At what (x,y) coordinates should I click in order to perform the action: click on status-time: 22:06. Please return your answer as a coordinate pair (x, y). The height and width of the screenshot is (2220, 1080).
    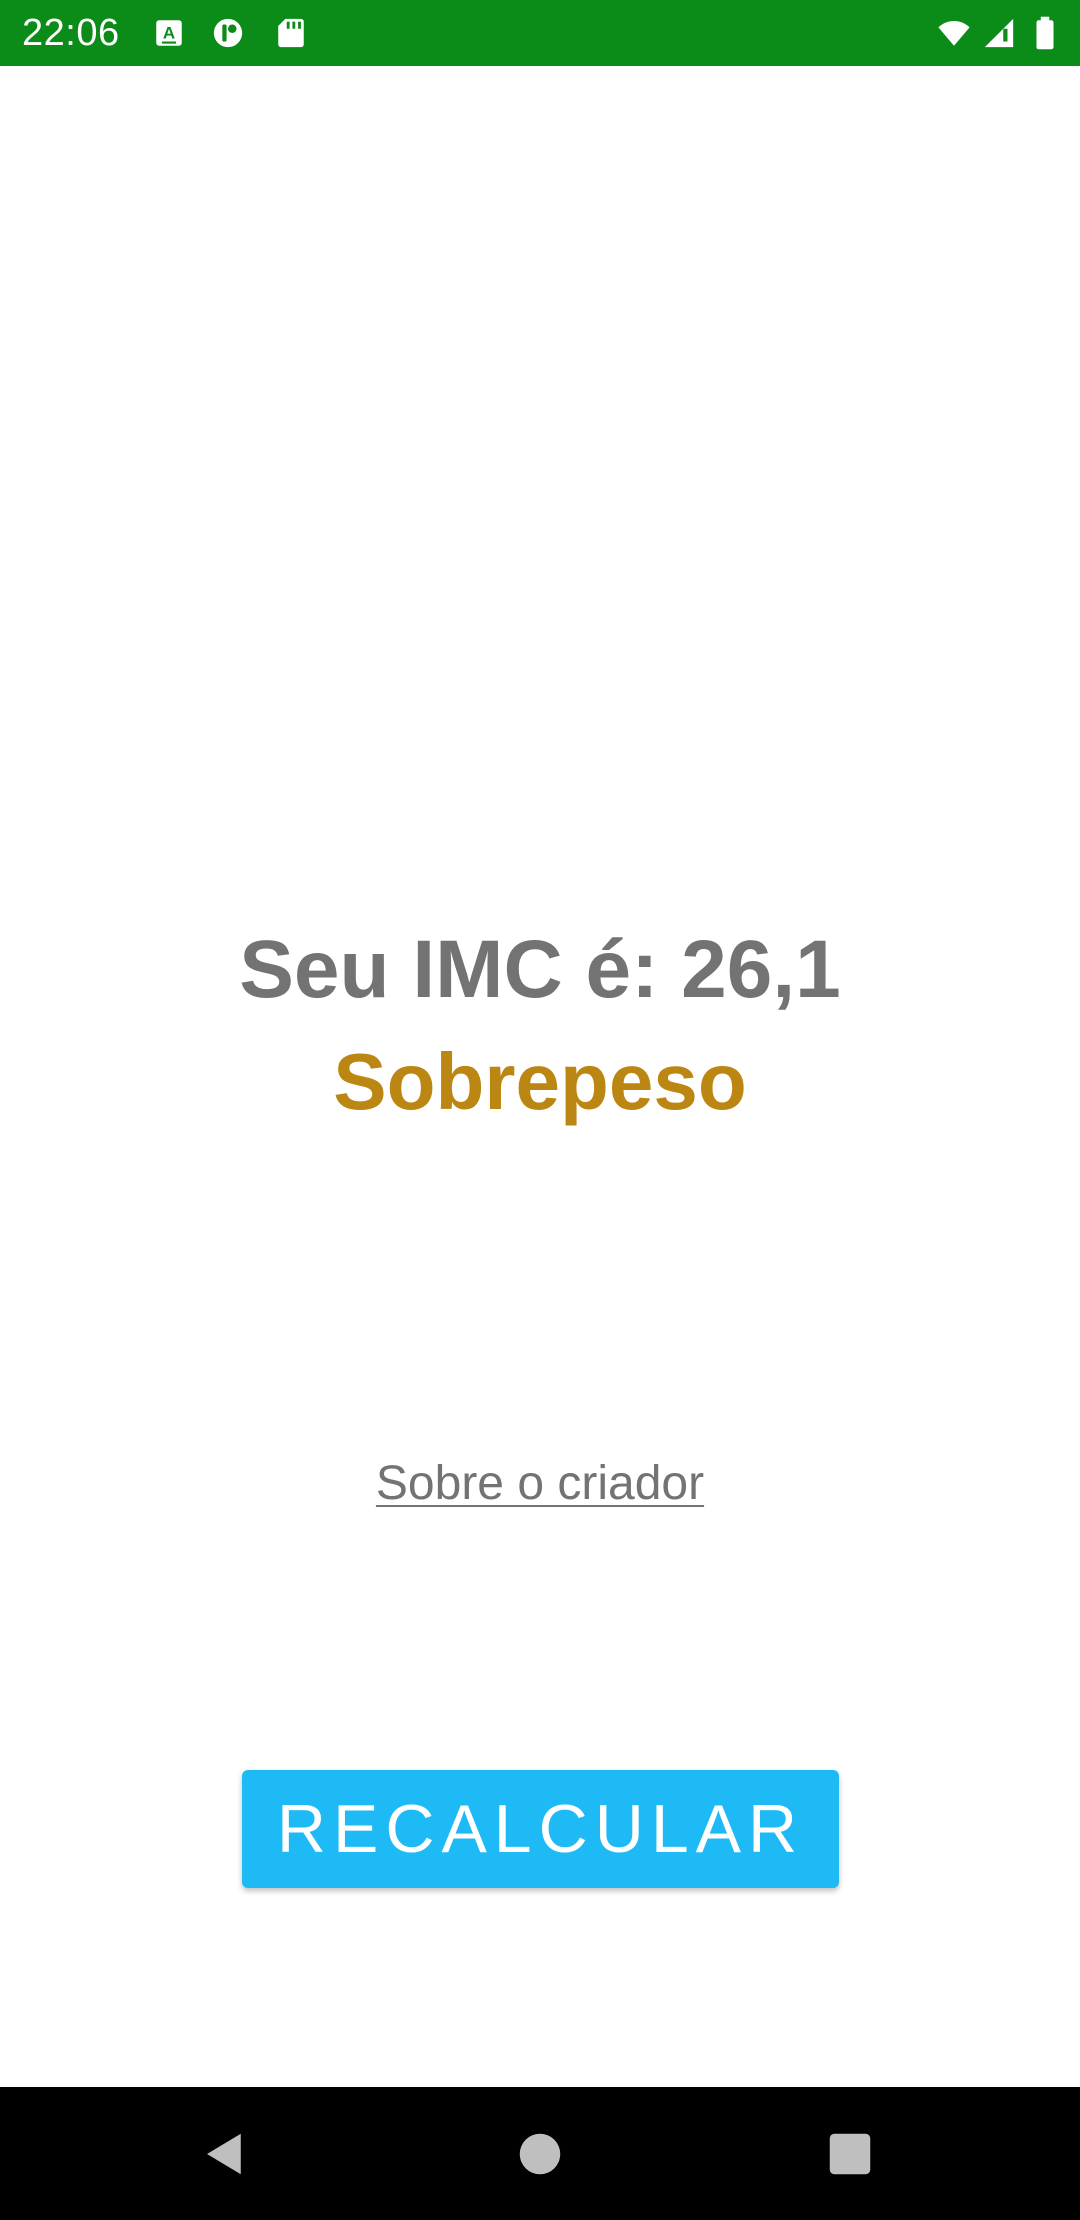
    Looking at the image, I should click on (71, 33).